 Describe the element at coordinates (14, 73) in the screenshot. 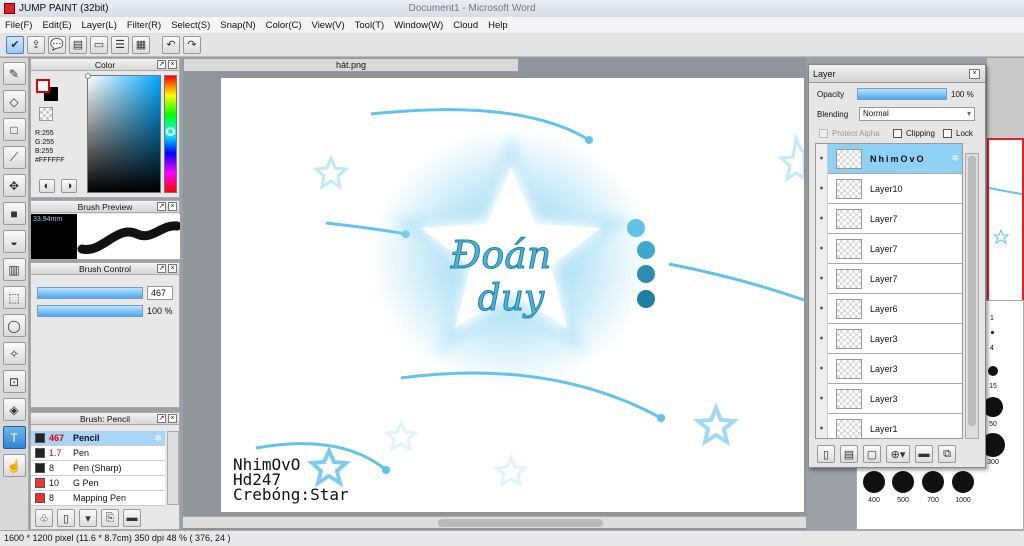

I see `brush-tool-icon: ✎` at that location.